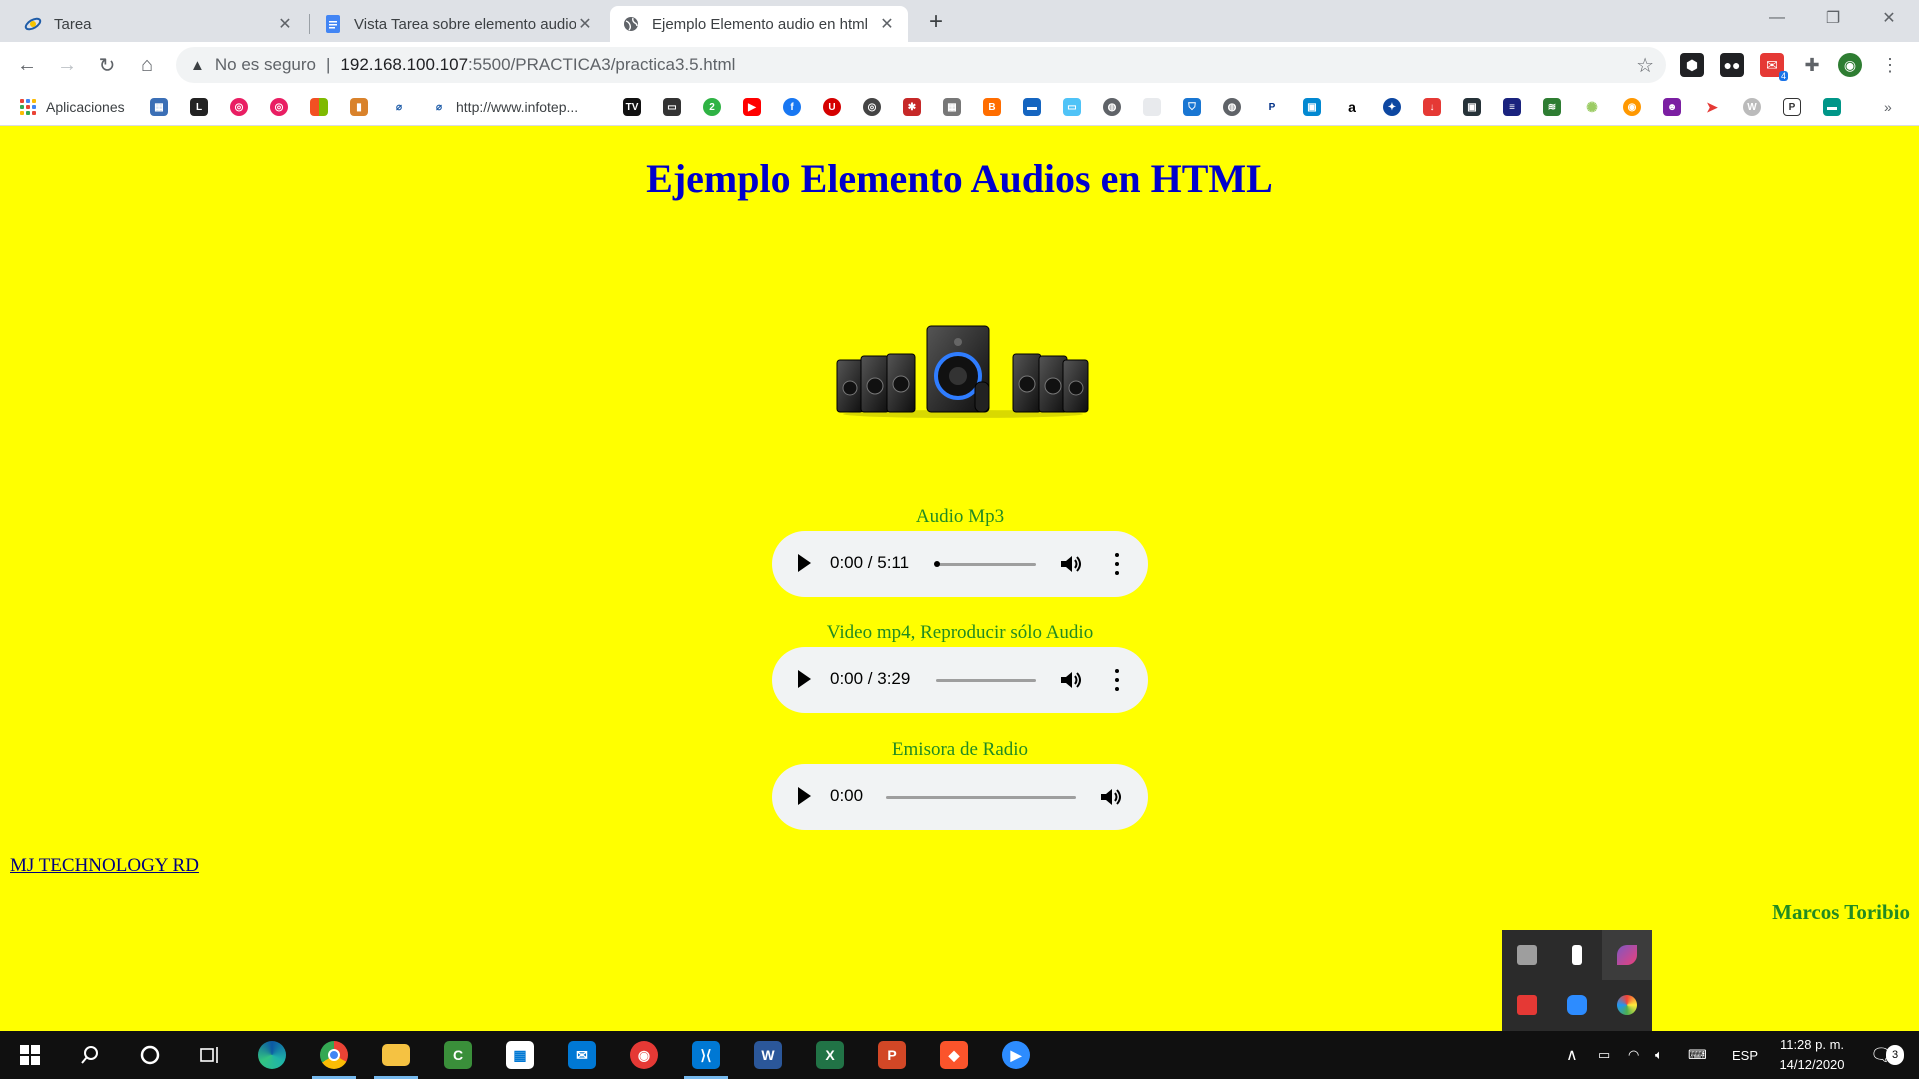  Describe the element at coordinates (1627, 1005) in the screenshot. I see `tray-colorful-icon` at that location.